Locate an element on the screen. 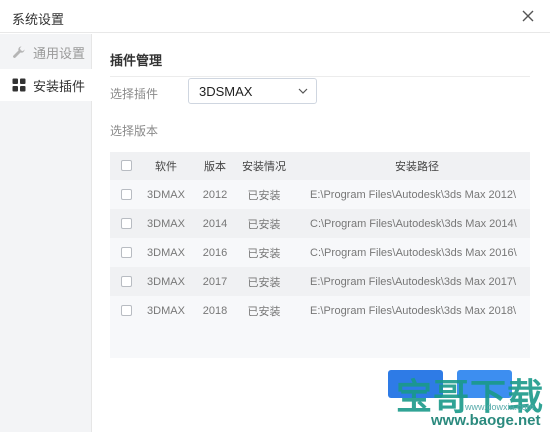  header-version: 版本 is located at coordinates (215, 167).